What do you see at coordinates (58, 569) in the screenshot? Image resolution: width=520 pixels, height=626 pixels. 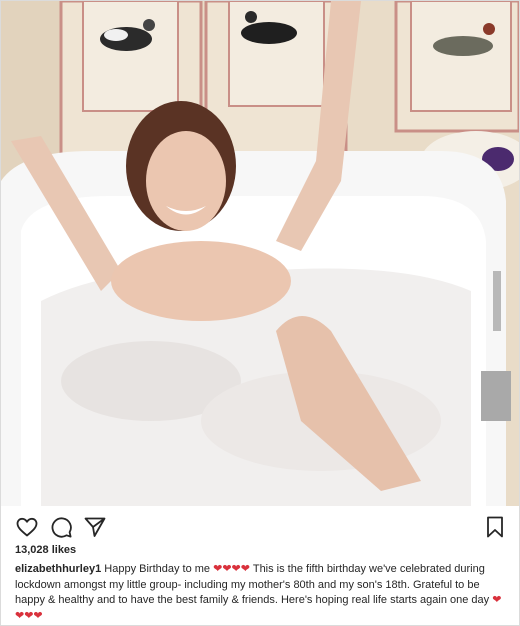 I see `caption-username: elizabethhurley1` at bounding box center [58, 569].